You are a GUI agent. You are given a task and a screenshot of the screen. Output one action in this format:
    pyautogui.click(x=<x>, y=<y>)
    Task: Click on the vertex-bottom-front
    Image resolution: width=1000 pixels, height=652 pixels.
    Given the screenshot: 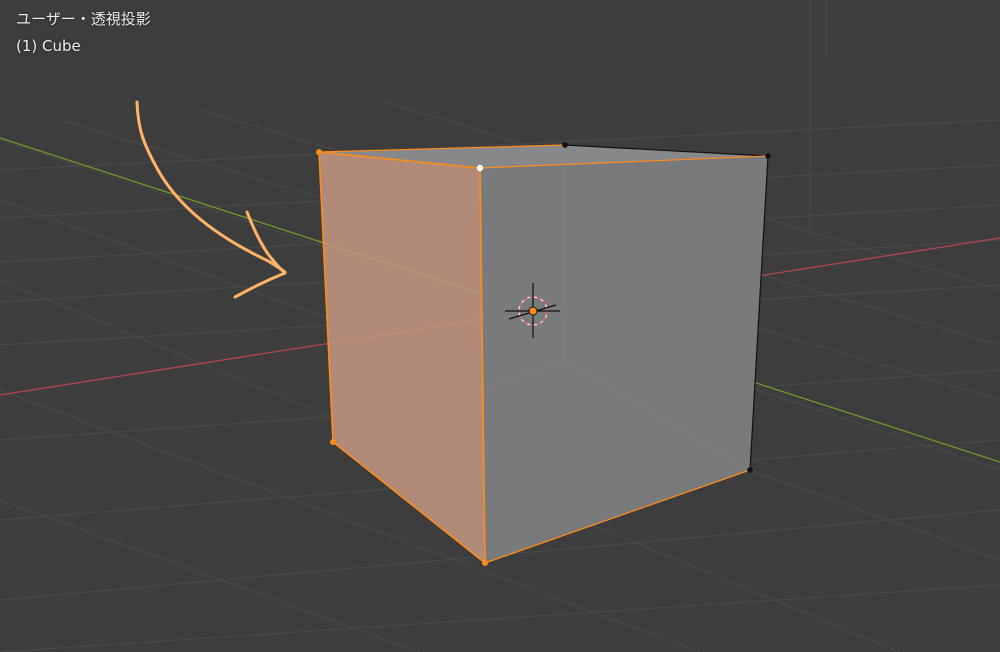 What is the action you would take?
    pyautogui.click(x=485, y=563)
    